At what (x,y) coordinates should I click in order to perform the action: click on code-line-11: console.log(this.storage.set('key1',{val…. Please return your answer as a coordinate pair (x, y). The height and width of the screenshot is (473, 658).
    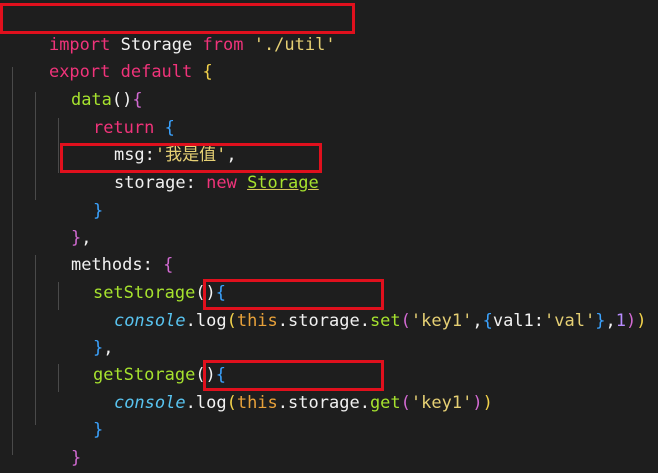
    Looking at the image, I should click on (360, 306).